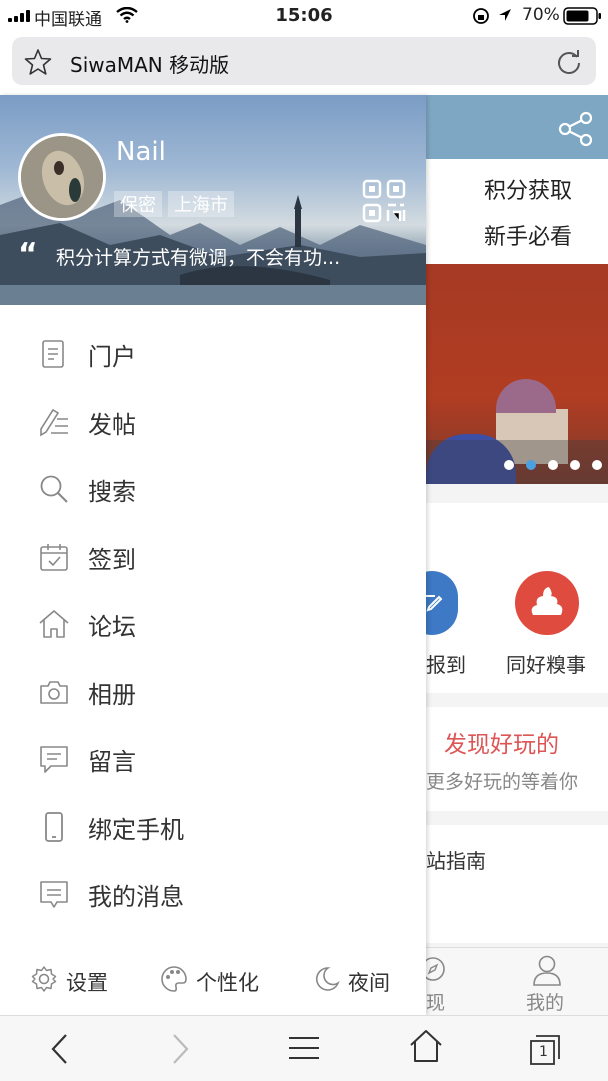 The height and width of the screenshot is (1081, 608). I want to click on discover-title: 发现好玩的, so click(501, 742).